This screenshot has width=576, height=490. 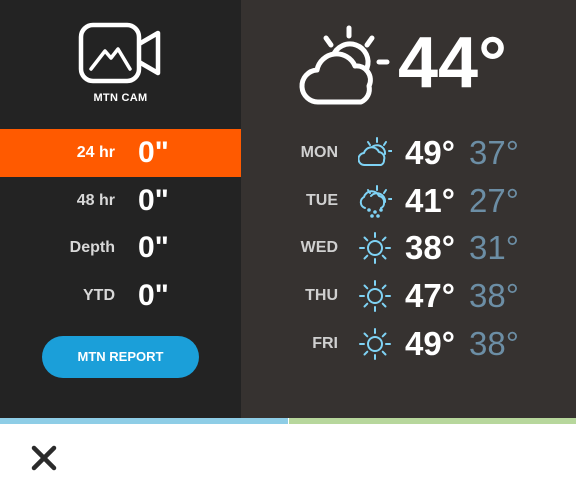 What do you see at coordinates (120, 357) in the screenshot?
I see `mtn-report-button: MTN REPORT` at bounding box center [120, 357].